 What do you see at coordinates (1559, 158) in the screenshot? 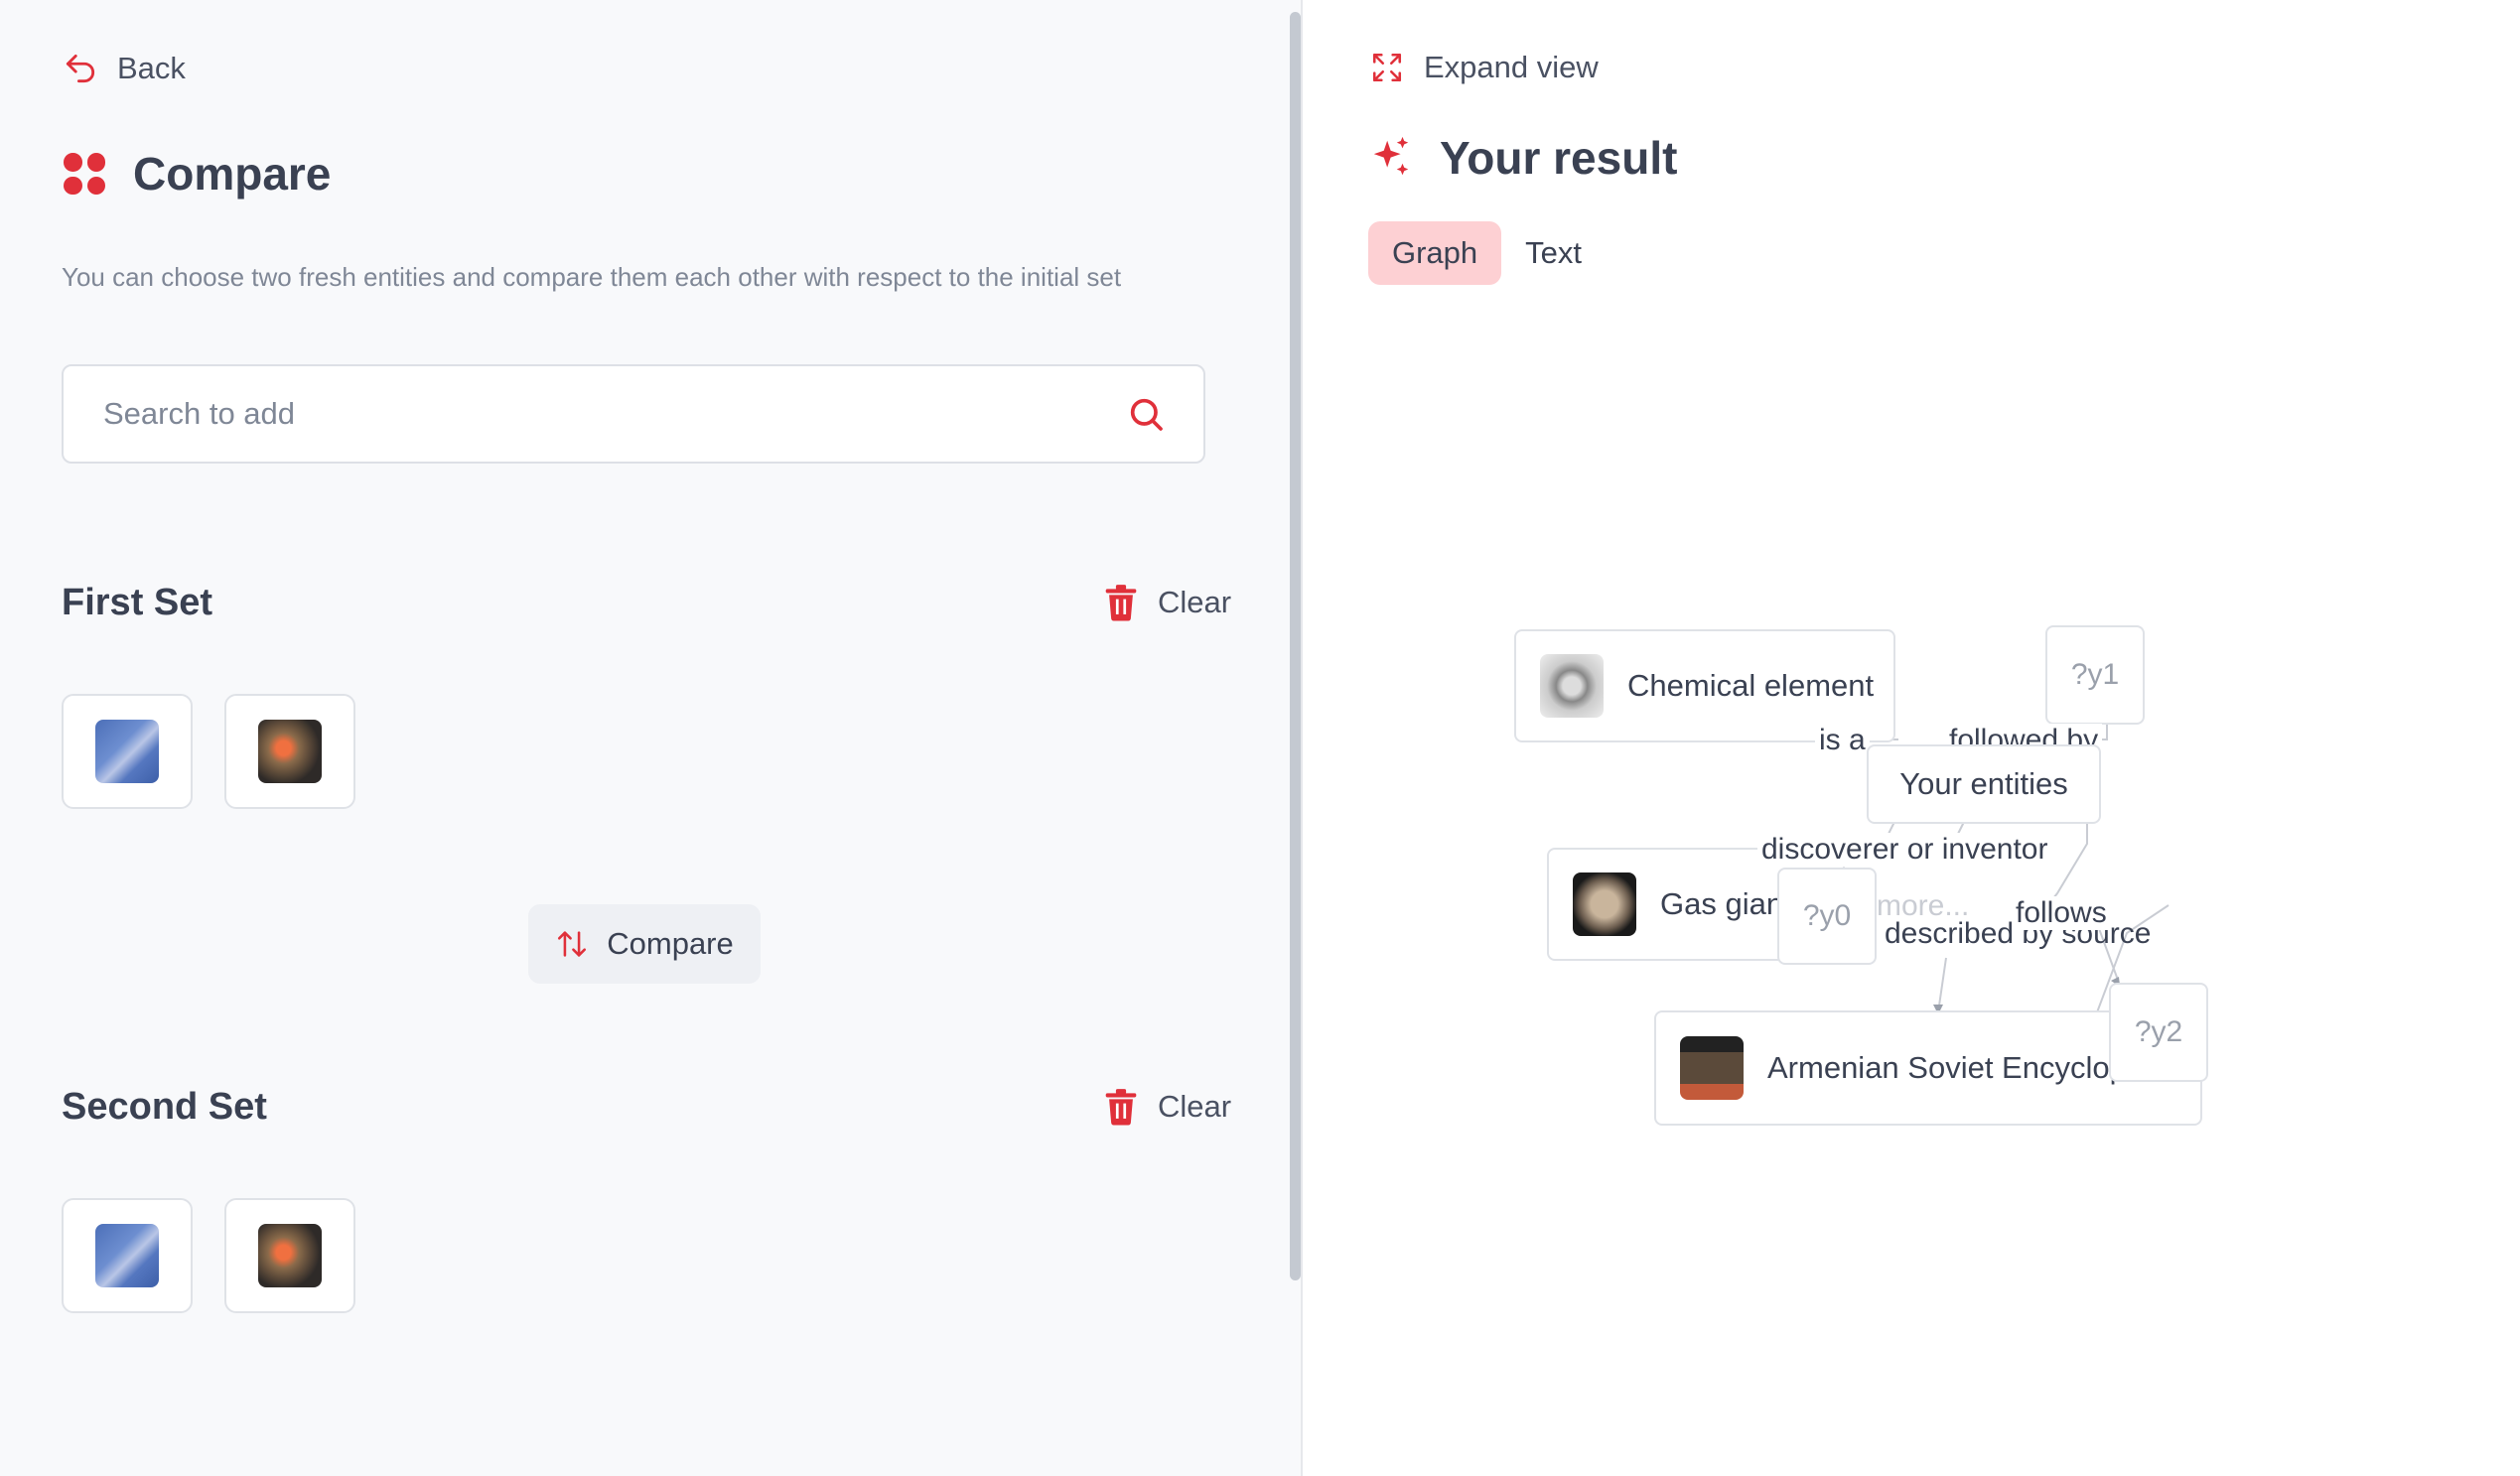
I see `result-title: Your result` at bounding box center [1559, 158].